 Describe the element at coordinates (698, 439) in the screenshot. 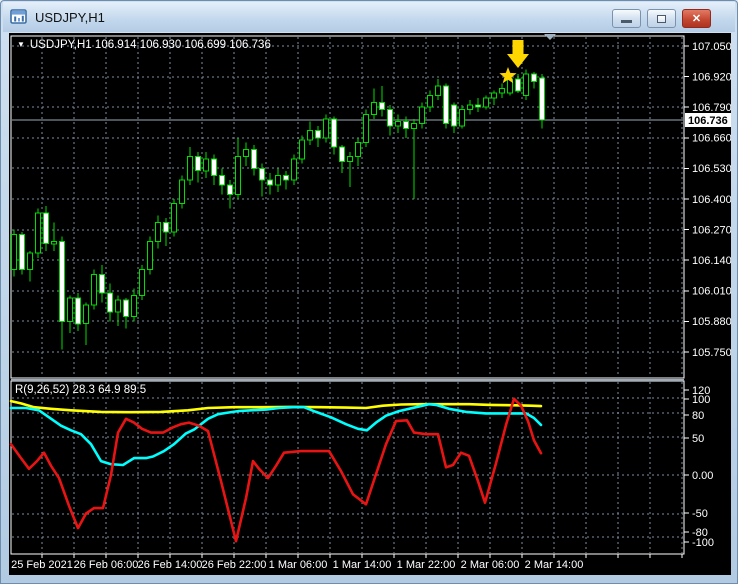

I see `indicator-axis-label: 50` at that location.